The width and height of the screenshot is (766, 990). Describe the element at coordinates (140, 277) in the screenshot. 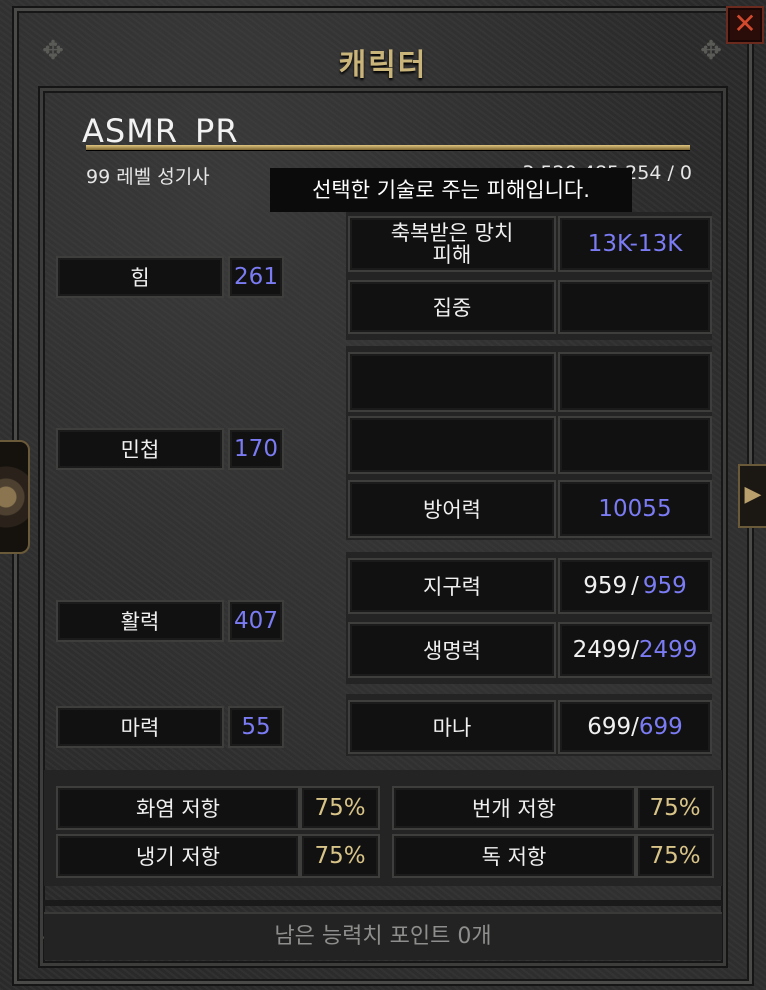

I see `attribute-label: 힘` at that location.